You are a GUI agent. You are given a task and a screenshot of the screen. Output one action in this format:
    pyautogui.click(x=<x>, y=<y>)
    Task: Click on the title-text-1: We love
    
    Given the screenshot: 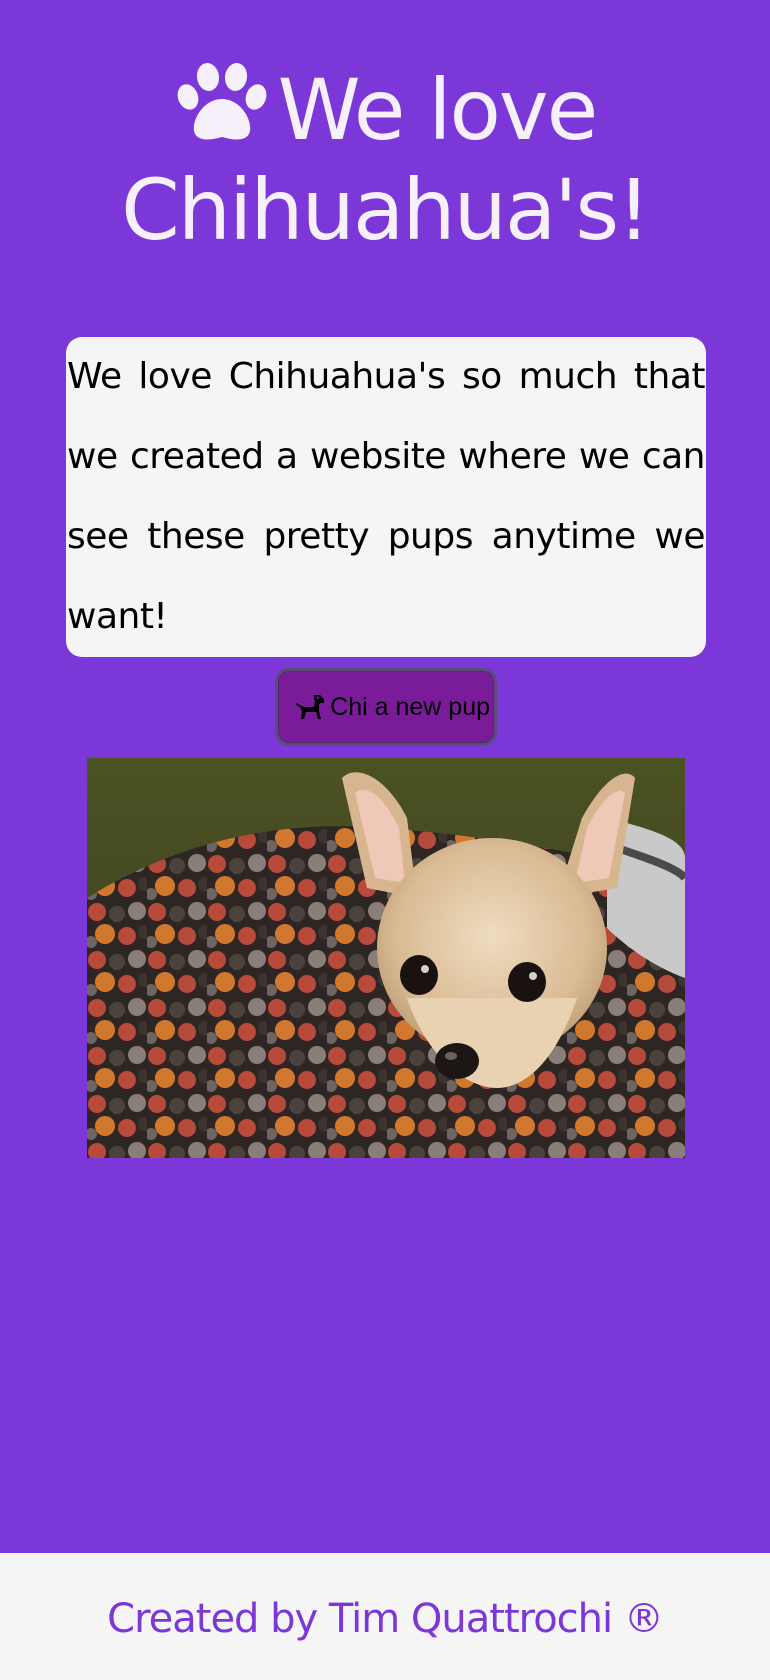 What is the action you would take?
    pyautogui.click(x=438, y=110)
    